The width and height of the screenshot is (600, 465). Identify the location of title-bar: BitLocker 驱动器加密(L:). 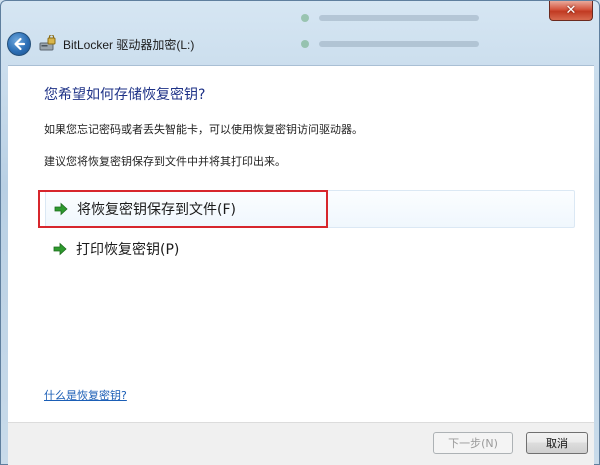
(300, 44).